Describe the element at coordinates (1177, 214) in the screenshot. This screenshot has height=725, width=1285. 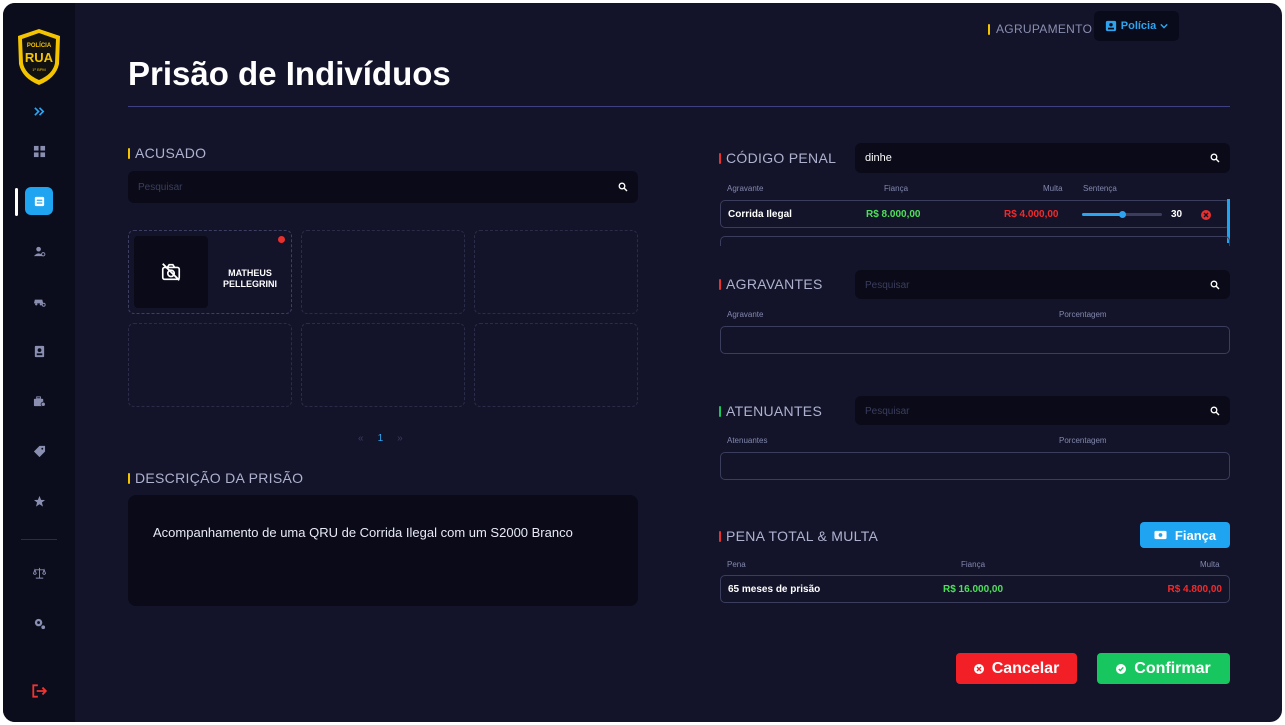
I see `crime-sentenca: 30` at that location.